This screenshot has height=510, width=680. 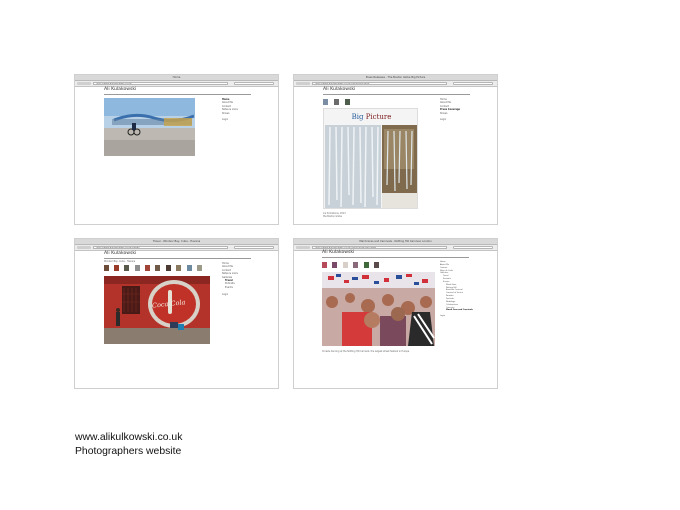 I want to click on beach-scene-image, so click(x=149, y=127).